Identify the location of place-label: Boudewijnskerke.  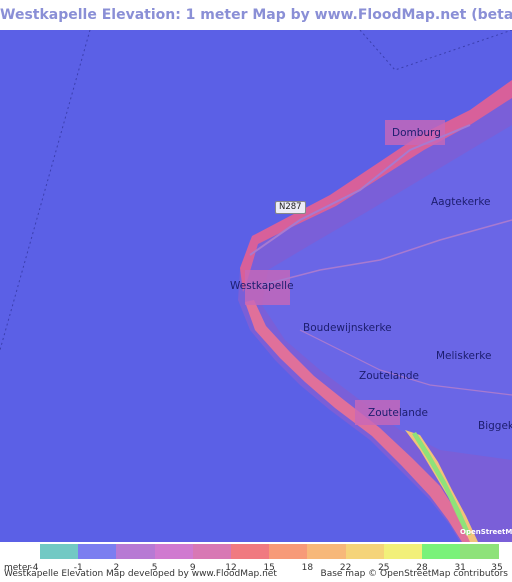
(347, 328).